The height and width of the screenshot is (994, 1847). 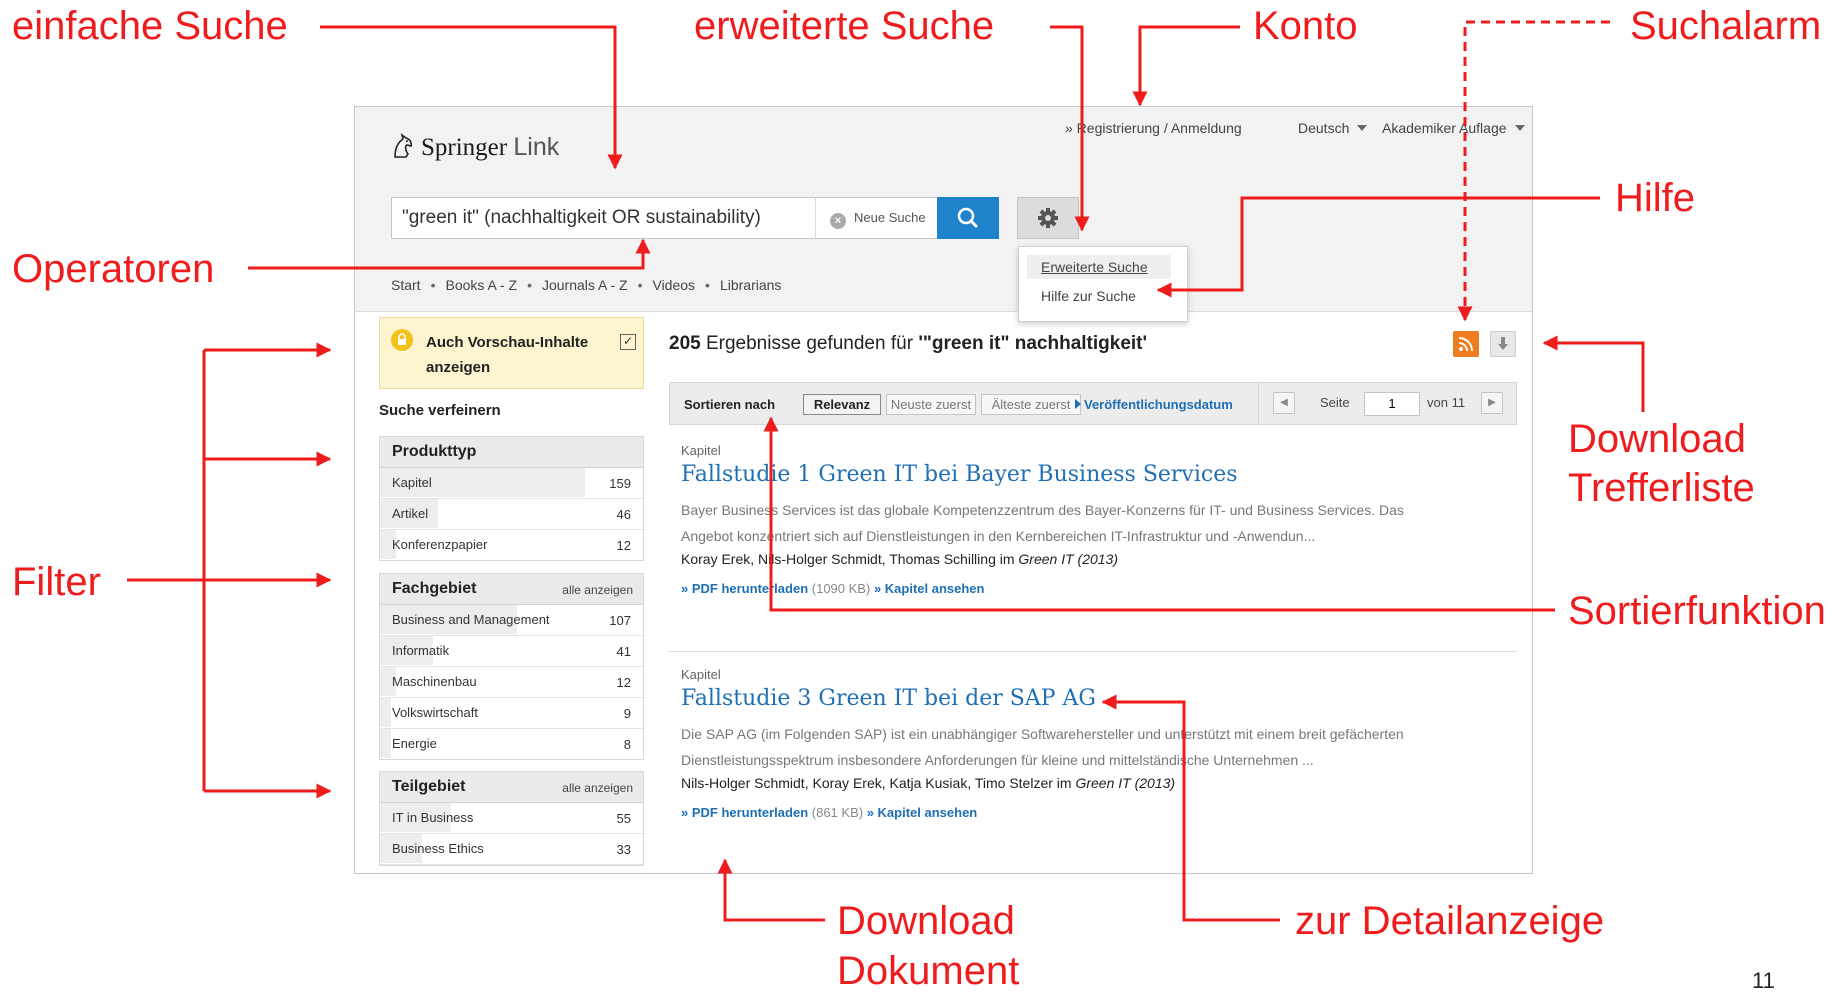 I want to click on sort-pubdate-label: Veröffentlichungsdatum, so click(x=1158, y=404).